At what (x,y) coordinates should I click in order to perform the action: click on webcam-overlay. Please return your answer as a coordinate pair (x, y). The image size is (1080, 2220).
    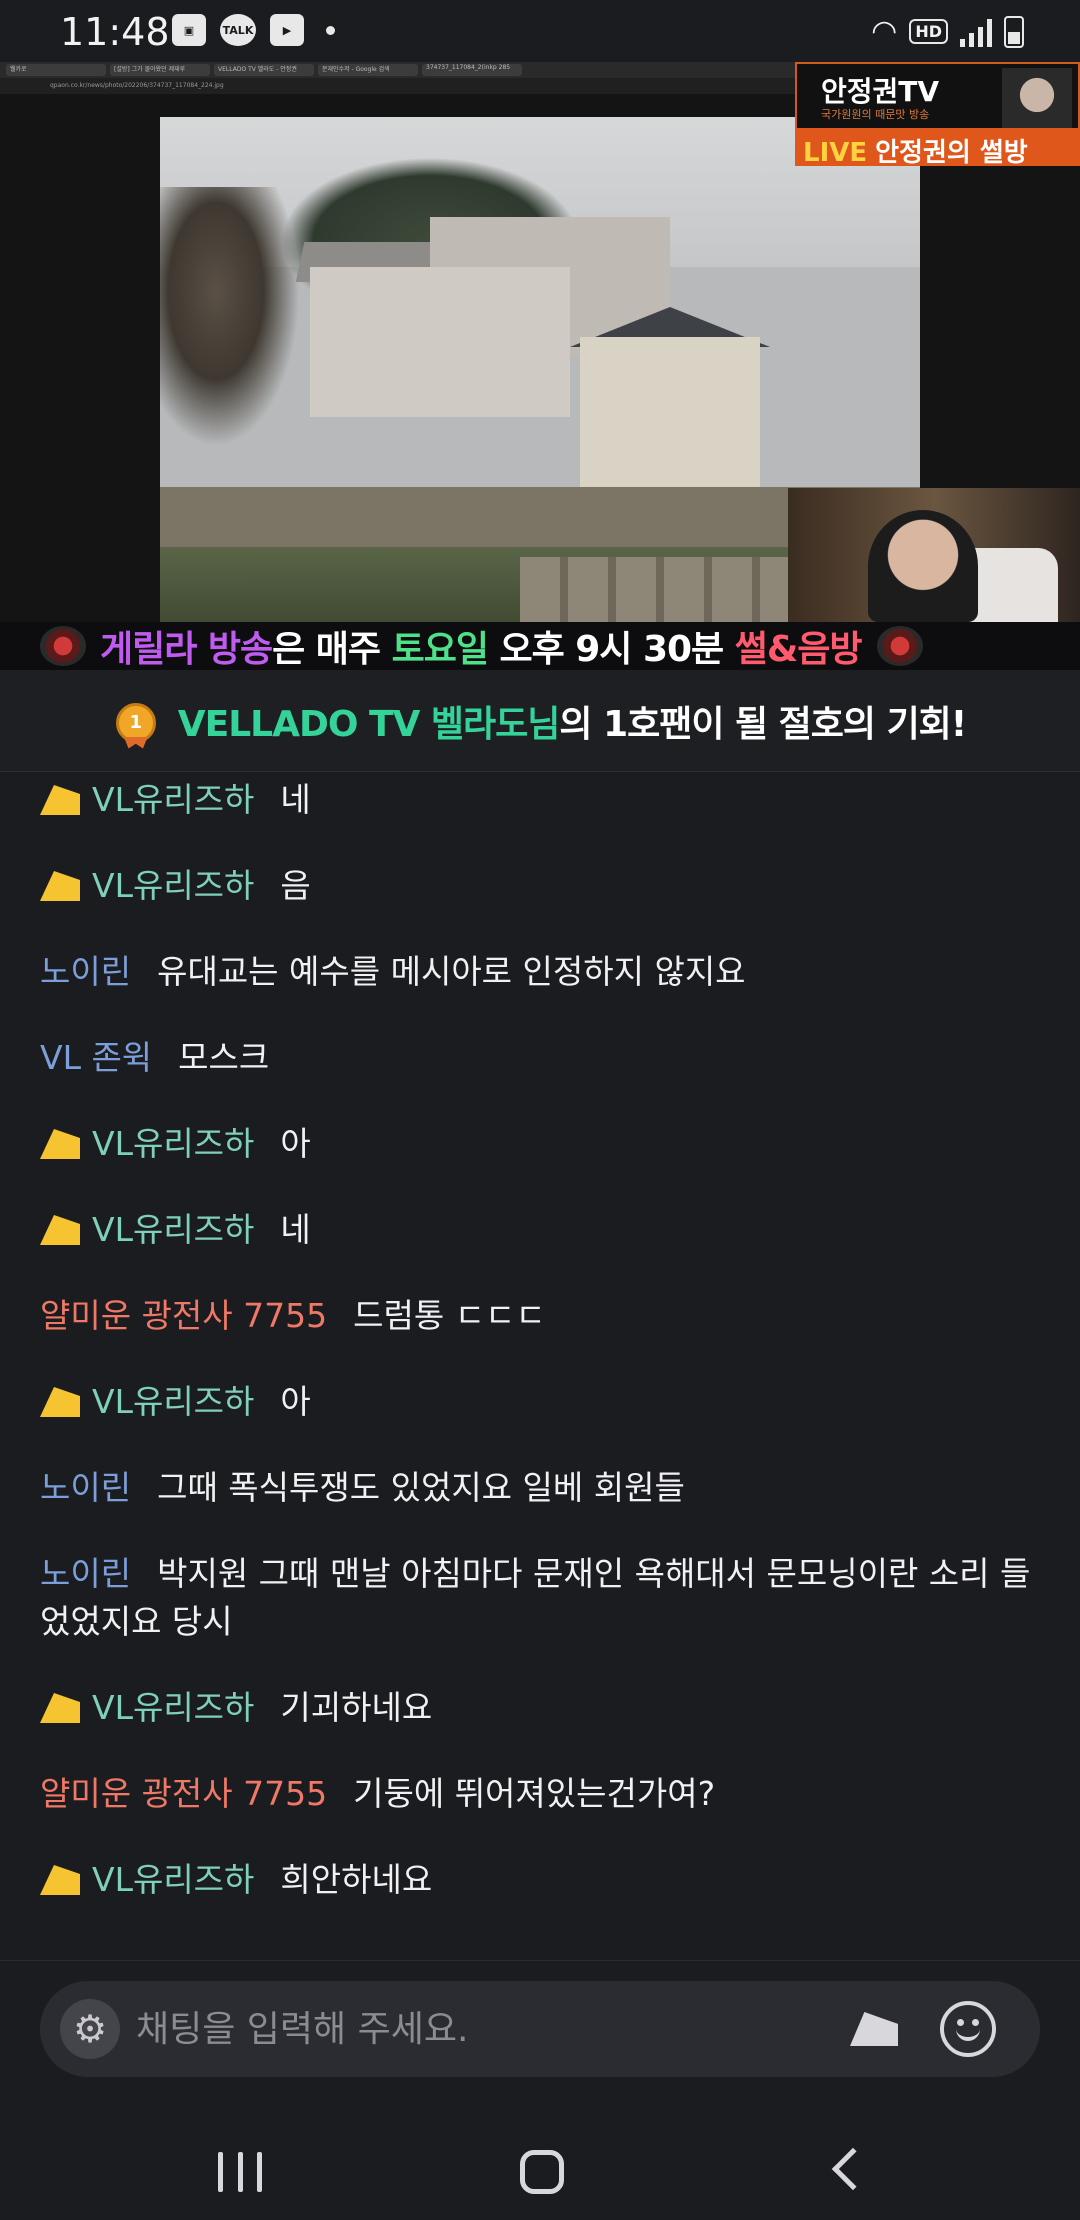
    Looking at the image, I should click on (934, 555).